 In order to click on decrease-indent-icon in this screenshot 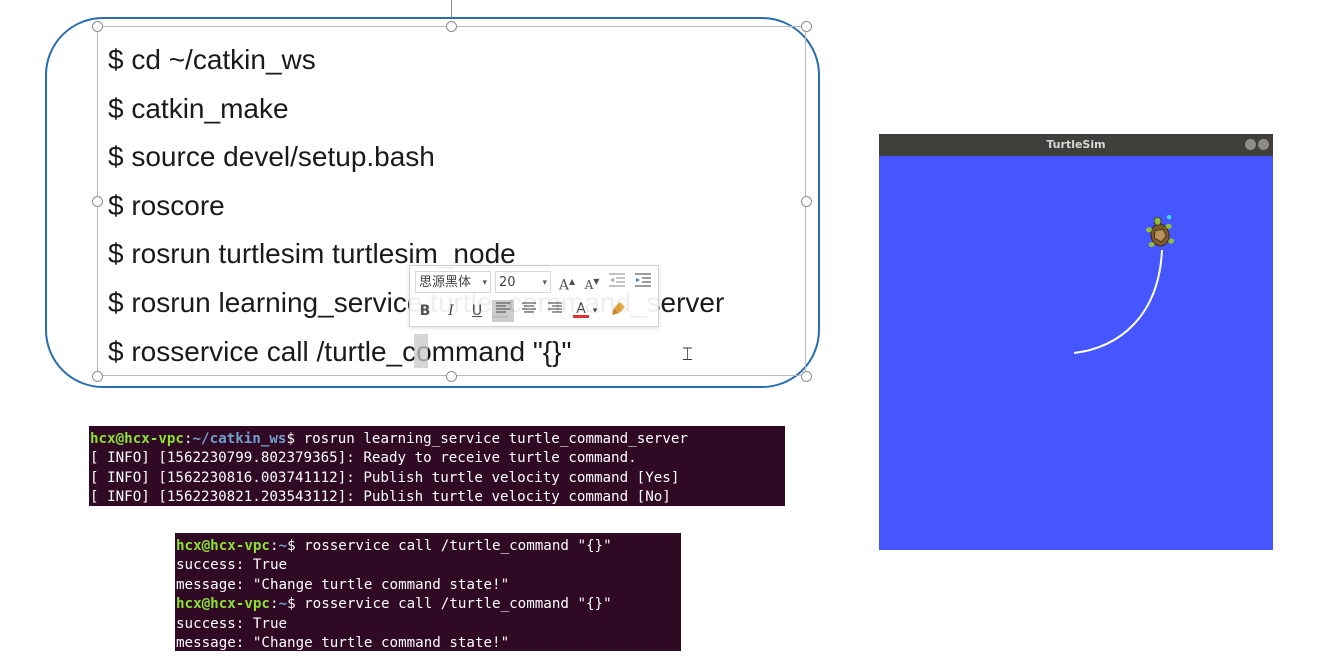, I will do `click(617, 280)`.